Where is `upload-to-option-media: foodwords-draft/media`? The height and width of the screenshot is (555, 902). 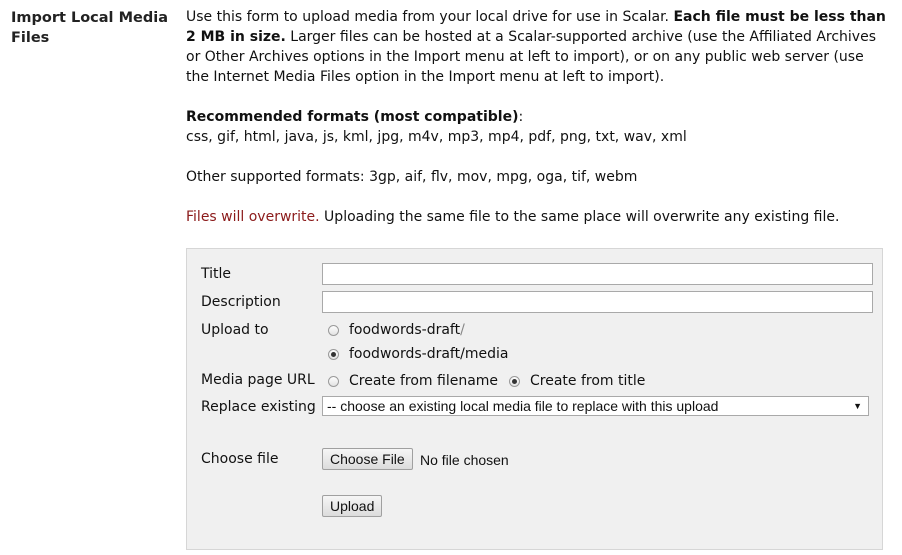
upload-to-option-media: foodwords-draft/media is located at coordinates (418, 354).